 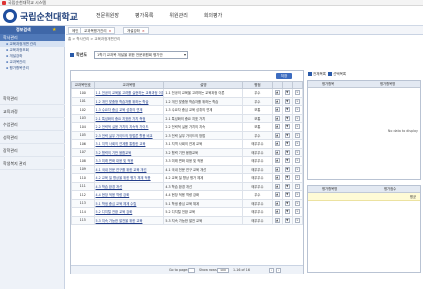 I want to click on course-name-link: 4.1 국내 전문 연구를 위한 교육 개선, so click(x=129, y=169).